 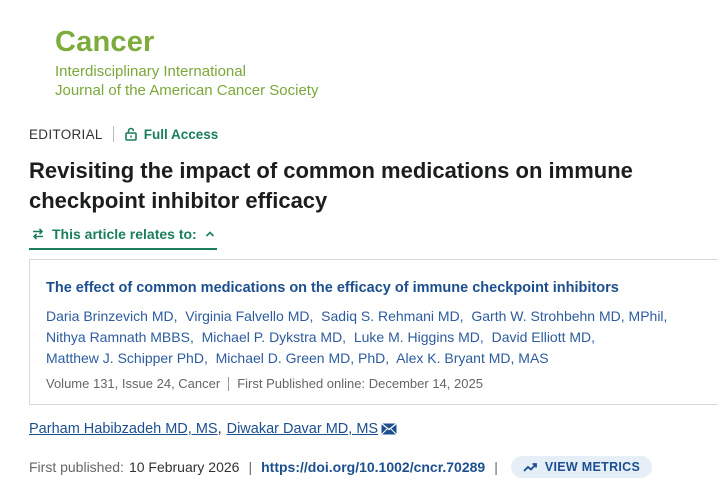 I want to click on access-badge: Full Access, so click(x=181, y=134).